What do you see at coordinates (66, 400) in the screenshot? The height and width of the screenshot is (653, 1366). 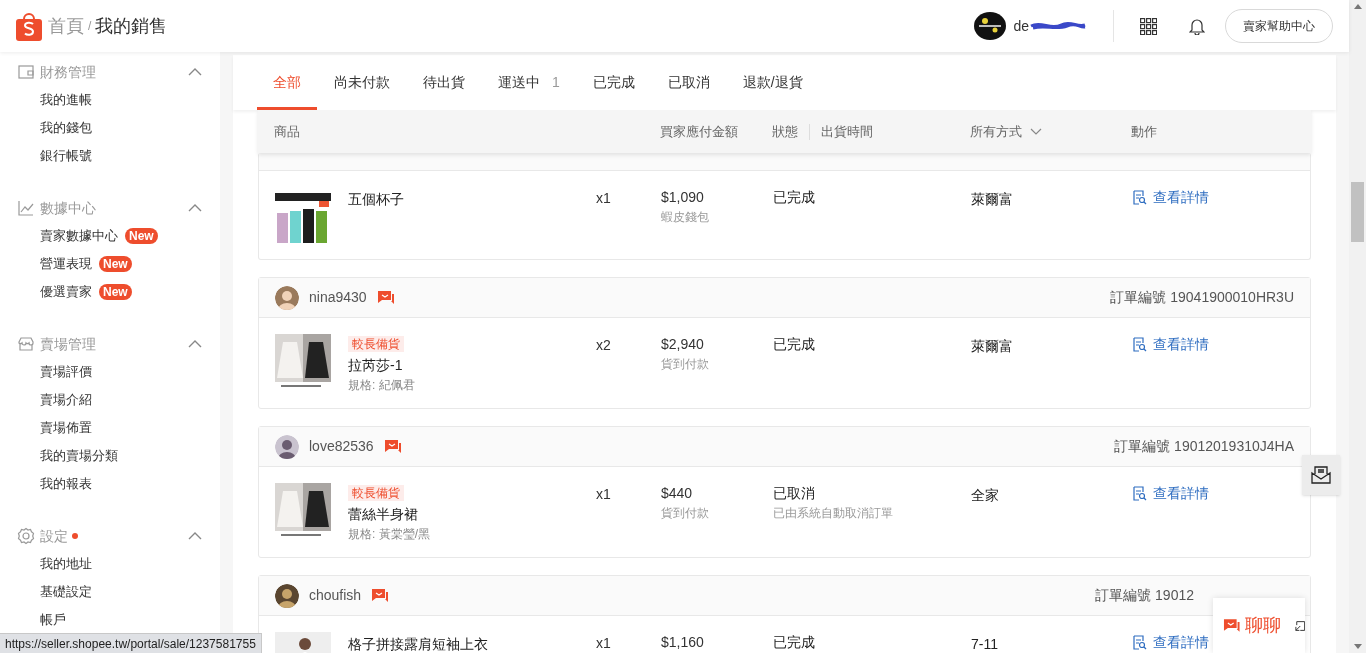 I see `sidebar-item: 賣場介紹` at bounding box center [66, 400].